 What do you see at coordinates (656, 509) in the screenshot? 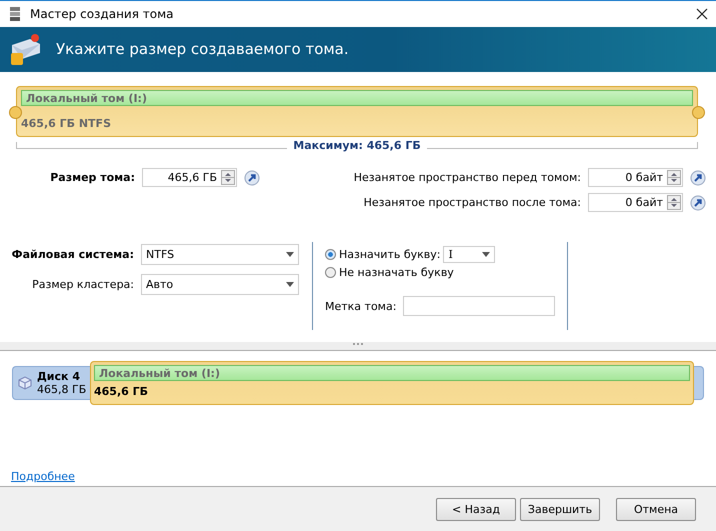
I see `cancel-button: Отмена` at bounding box center [656, 509].